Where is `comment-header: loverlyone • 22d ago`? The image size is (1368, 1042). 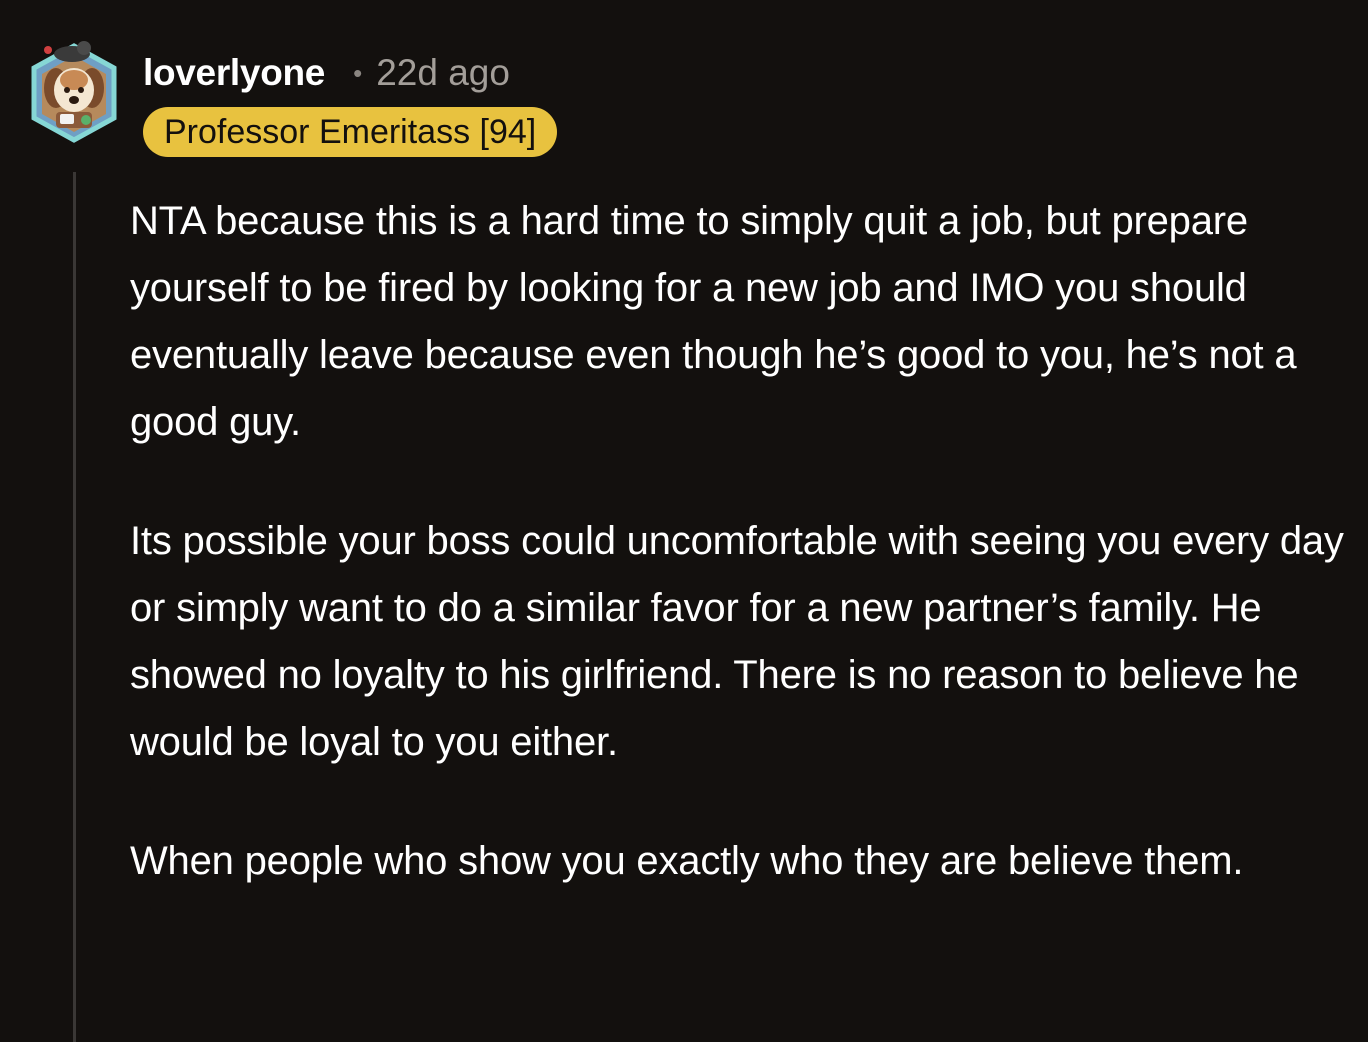
comment-header: loverlyone • 22d ago is located at coordinates (326, 73).